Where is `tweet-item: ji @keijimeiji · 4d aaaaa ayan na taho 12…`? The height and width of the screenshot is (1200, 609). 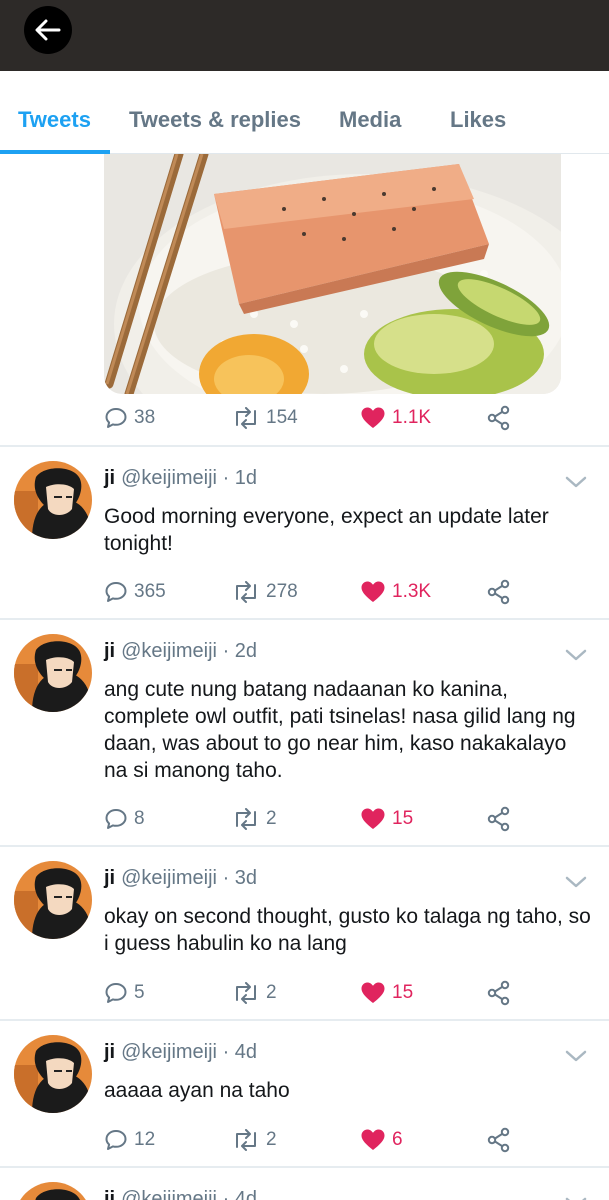 tweet-item: ji @keijimeiji · 4d aaaaa ayan na taho 12… is located at coordinates (304, 1093).